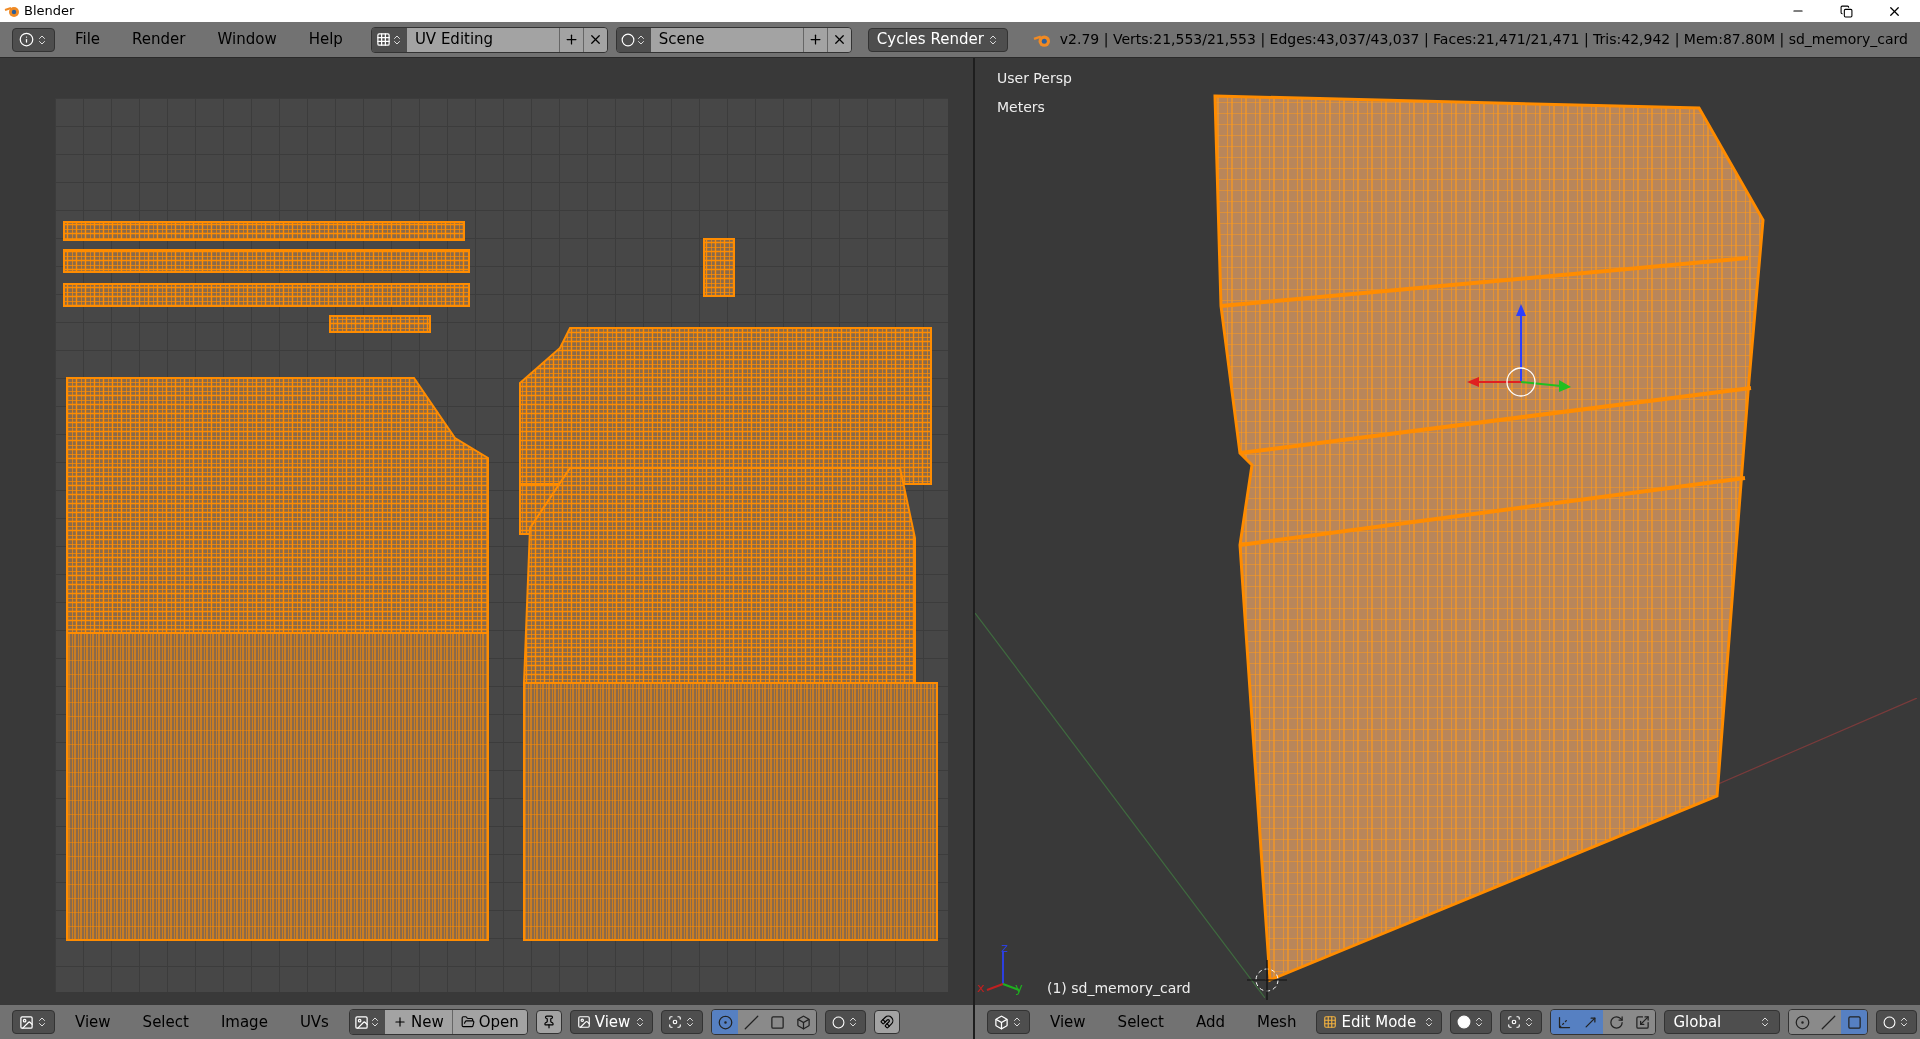 The image size is (1920, 1039). What do you see at coordinates (159, 39) in the screenshot?
I see `menu-item: Render` at bounding box center [159, 39].